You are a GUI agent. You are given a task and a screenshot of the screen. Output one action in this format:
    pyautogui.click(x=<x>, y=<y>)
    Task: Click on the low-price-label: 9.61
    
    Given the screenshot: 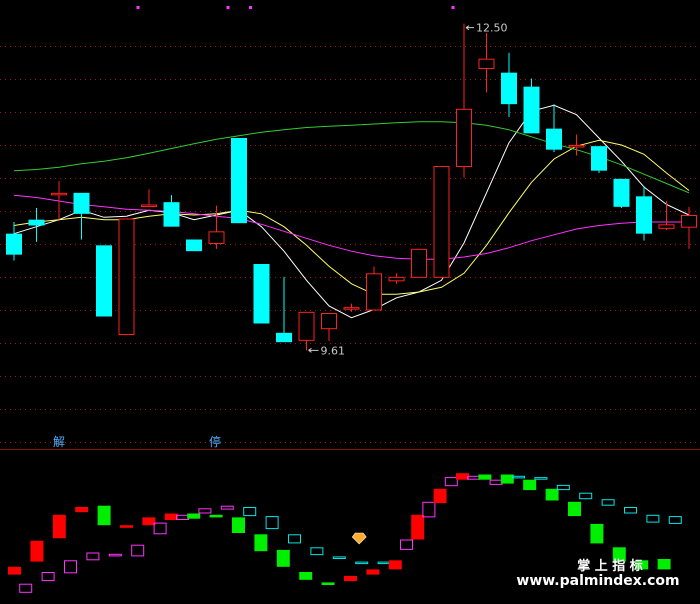 What is the action you would take?
    pyautogui.click(x=333, y=350)
    